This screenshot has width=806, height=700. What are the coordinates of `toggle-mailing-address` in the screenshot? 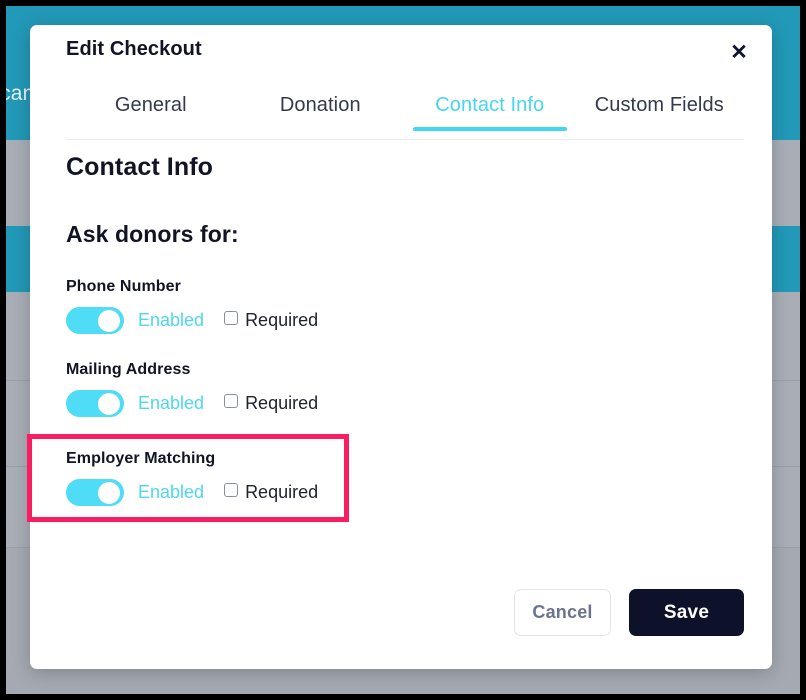 It's located at (95, 403).